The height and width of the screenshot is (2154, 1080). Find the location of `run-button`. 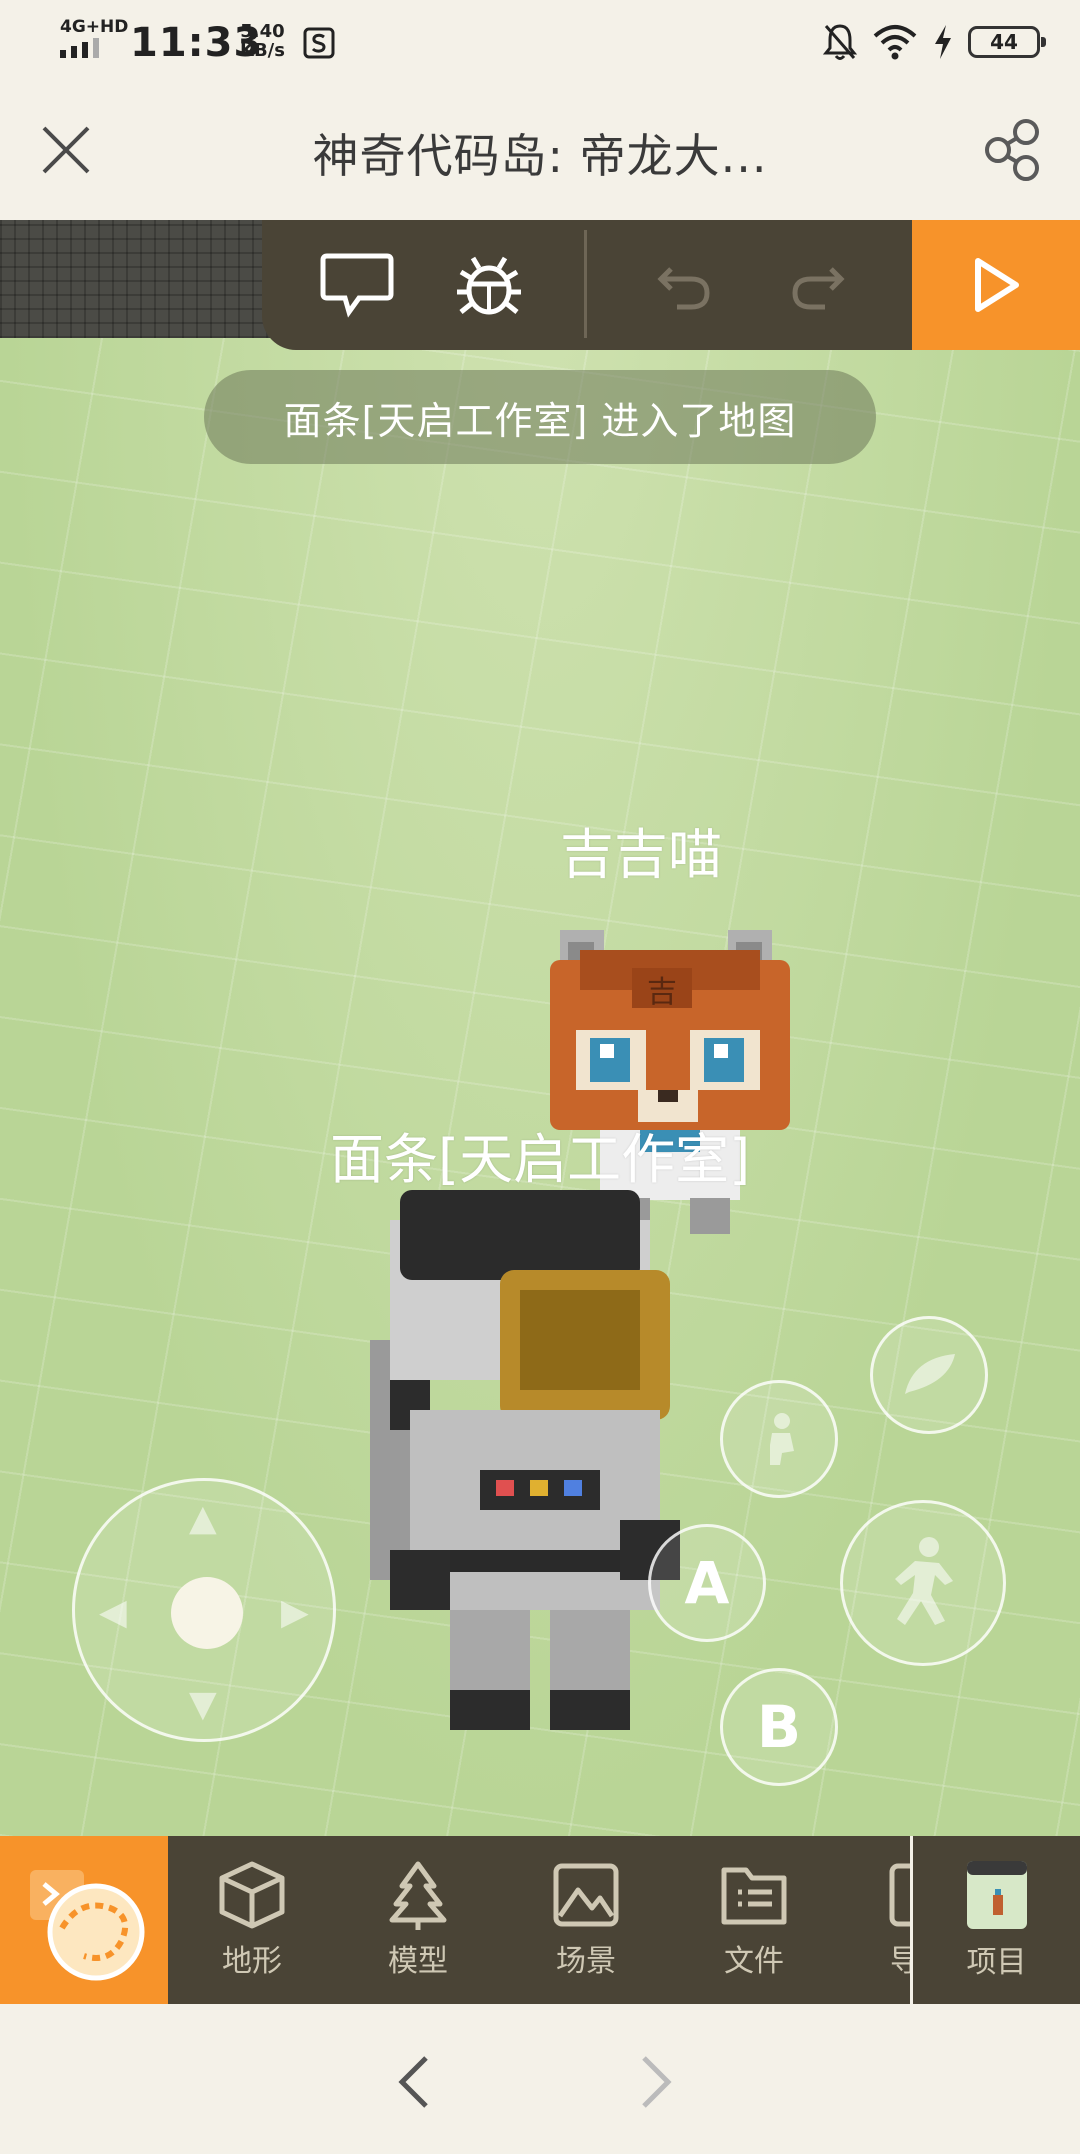

run-button is located at coordinates (996, 285).